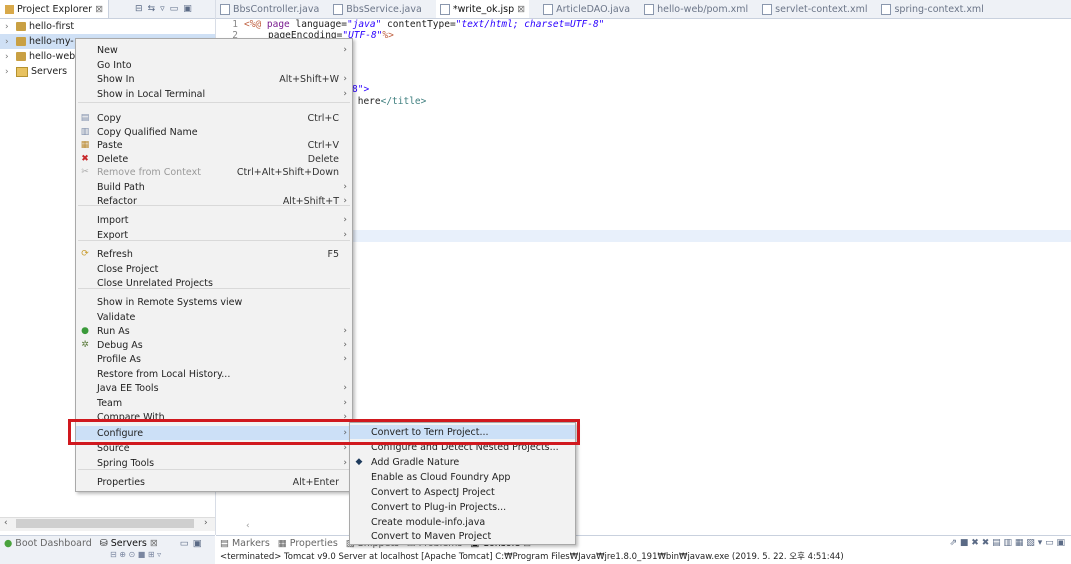 The image size is (1071, 564). What do you see at coordinates (986, 543) in the screenshot?
I see `remove-all-icon: ✖` at bounding box center [986, 543].